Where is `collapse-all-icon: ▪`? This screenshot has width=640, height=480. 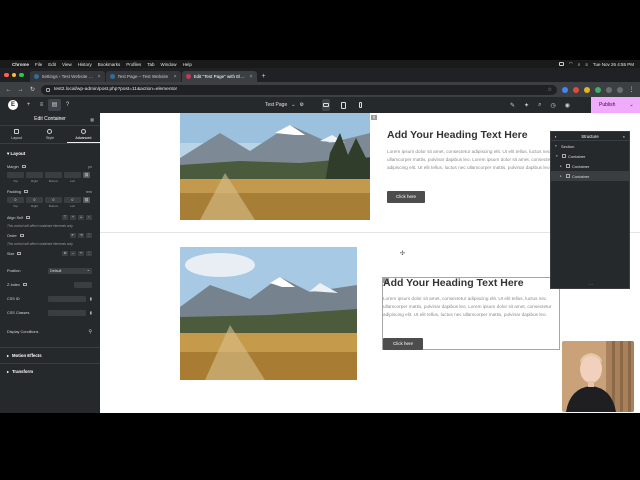 collapse-all-icon: ▪ is located at coordinates (555, 136).